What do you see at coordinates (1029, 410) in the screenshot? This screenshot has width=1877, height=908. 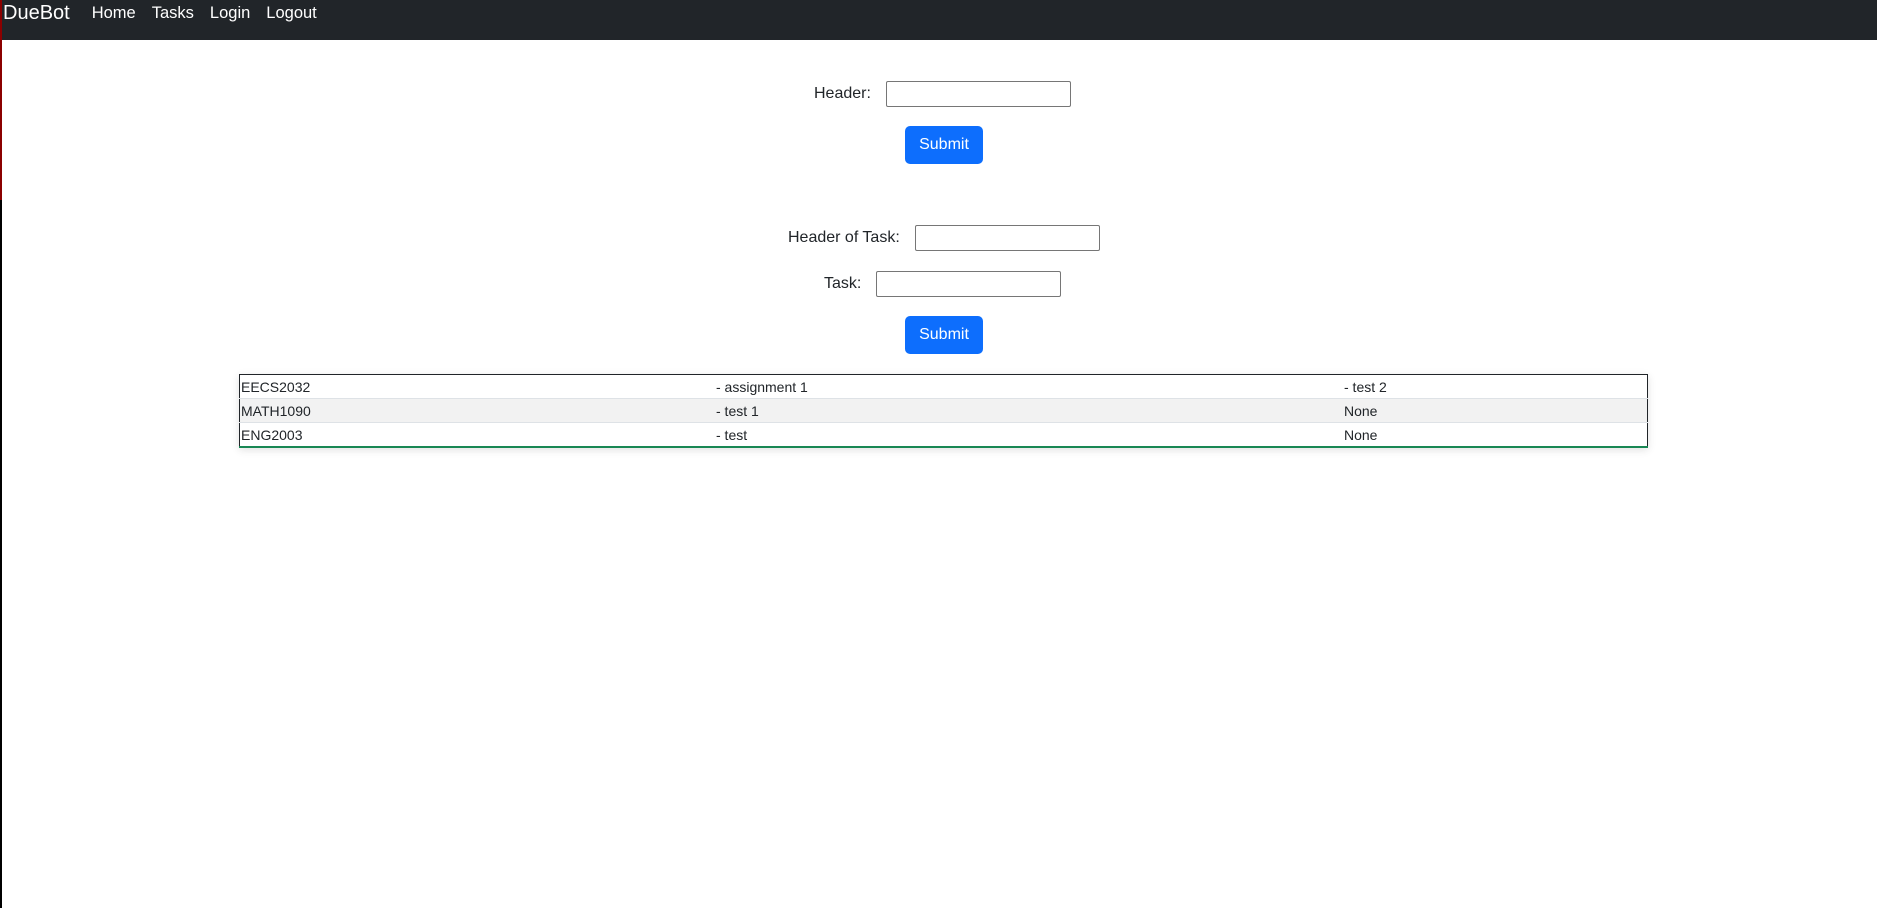 I see `table-cell-task: - test 1` at bounding box center [1029, 410].